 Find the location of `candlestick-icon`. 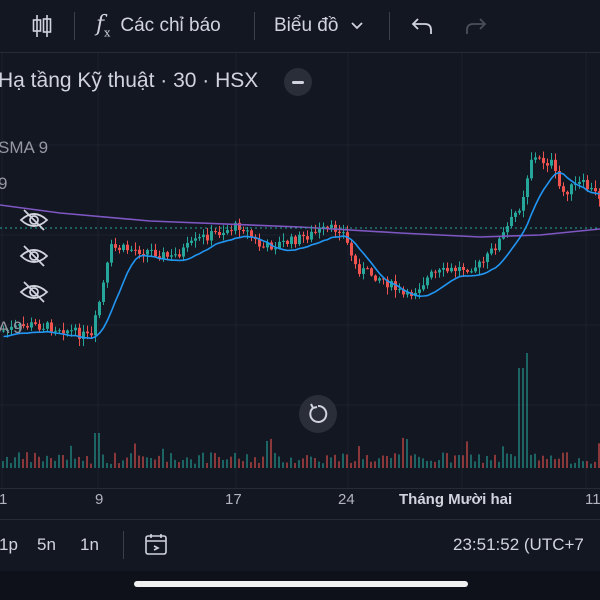

candlestick-icon is located at coordinates (42, 26).